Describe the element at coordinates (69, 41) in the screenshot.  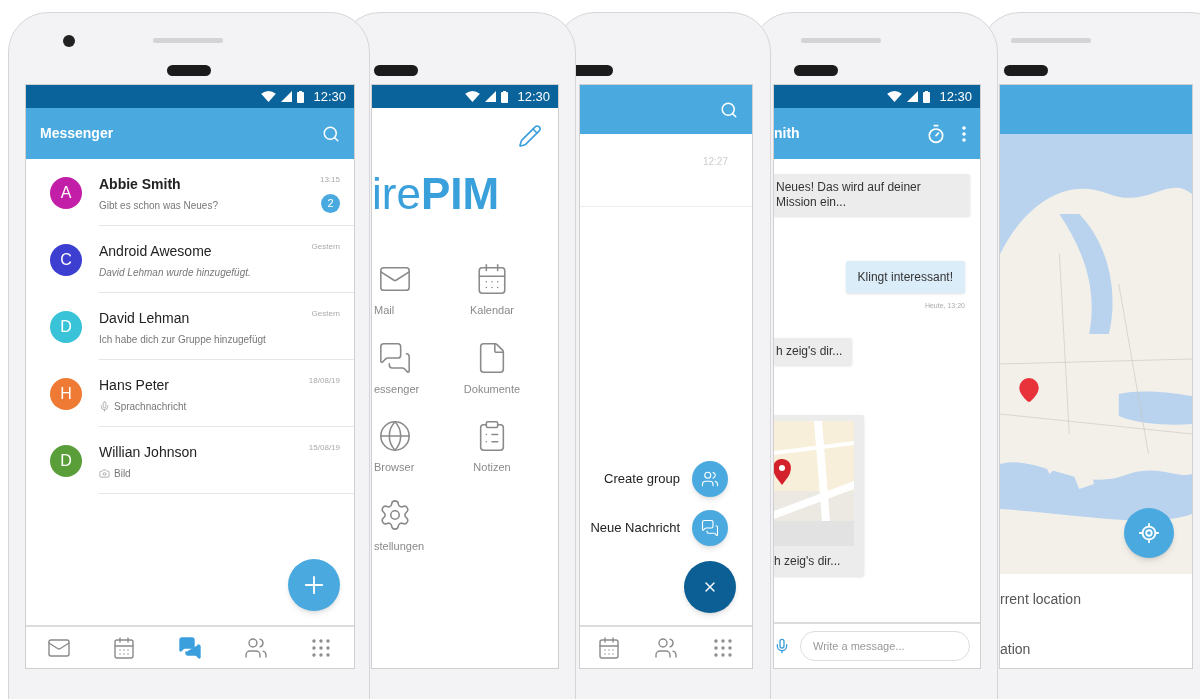
I see `camera-lens` at that location.